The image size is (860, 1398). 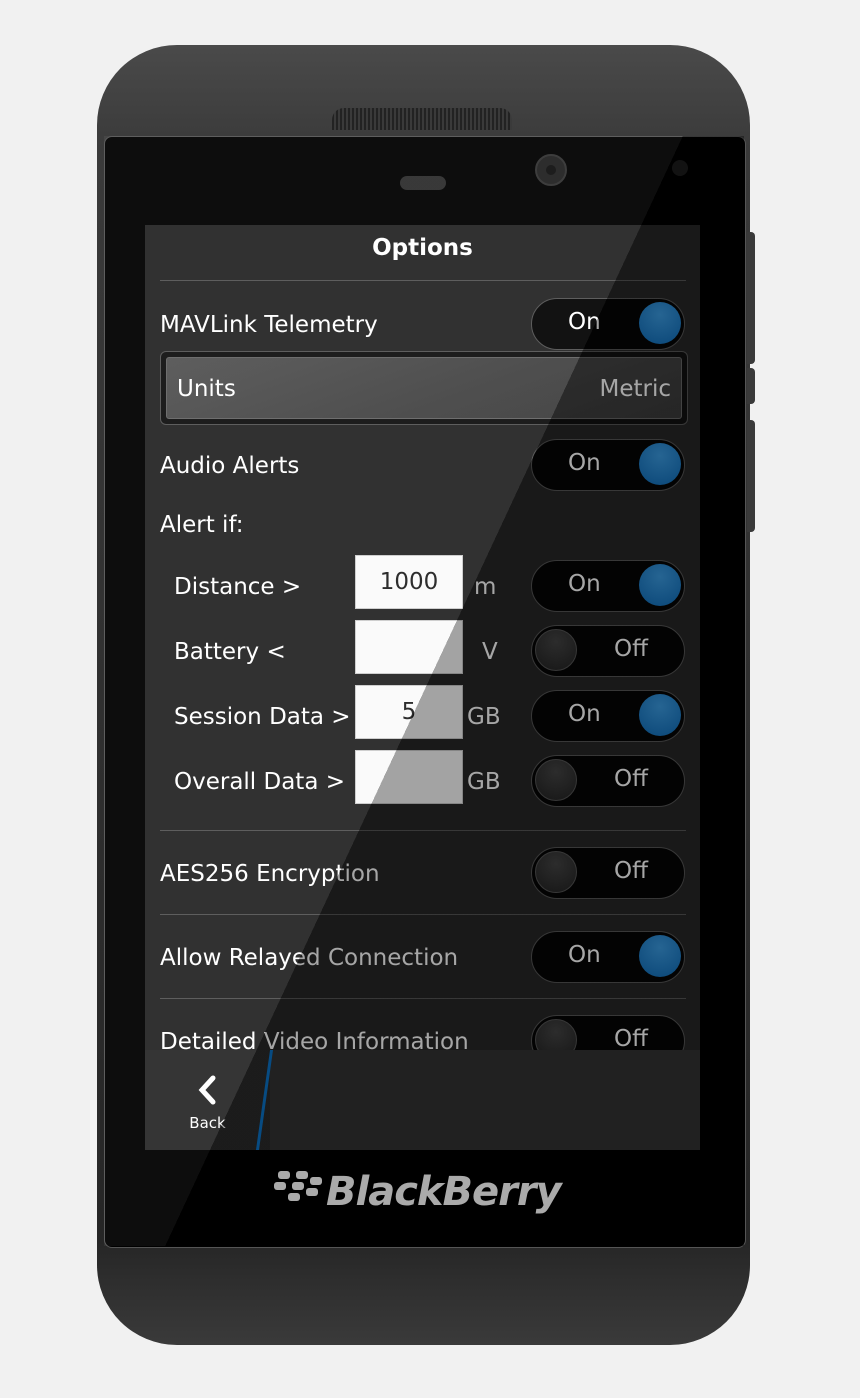 I want to click on alert-label: Distance >, so click(x=238, y=587).